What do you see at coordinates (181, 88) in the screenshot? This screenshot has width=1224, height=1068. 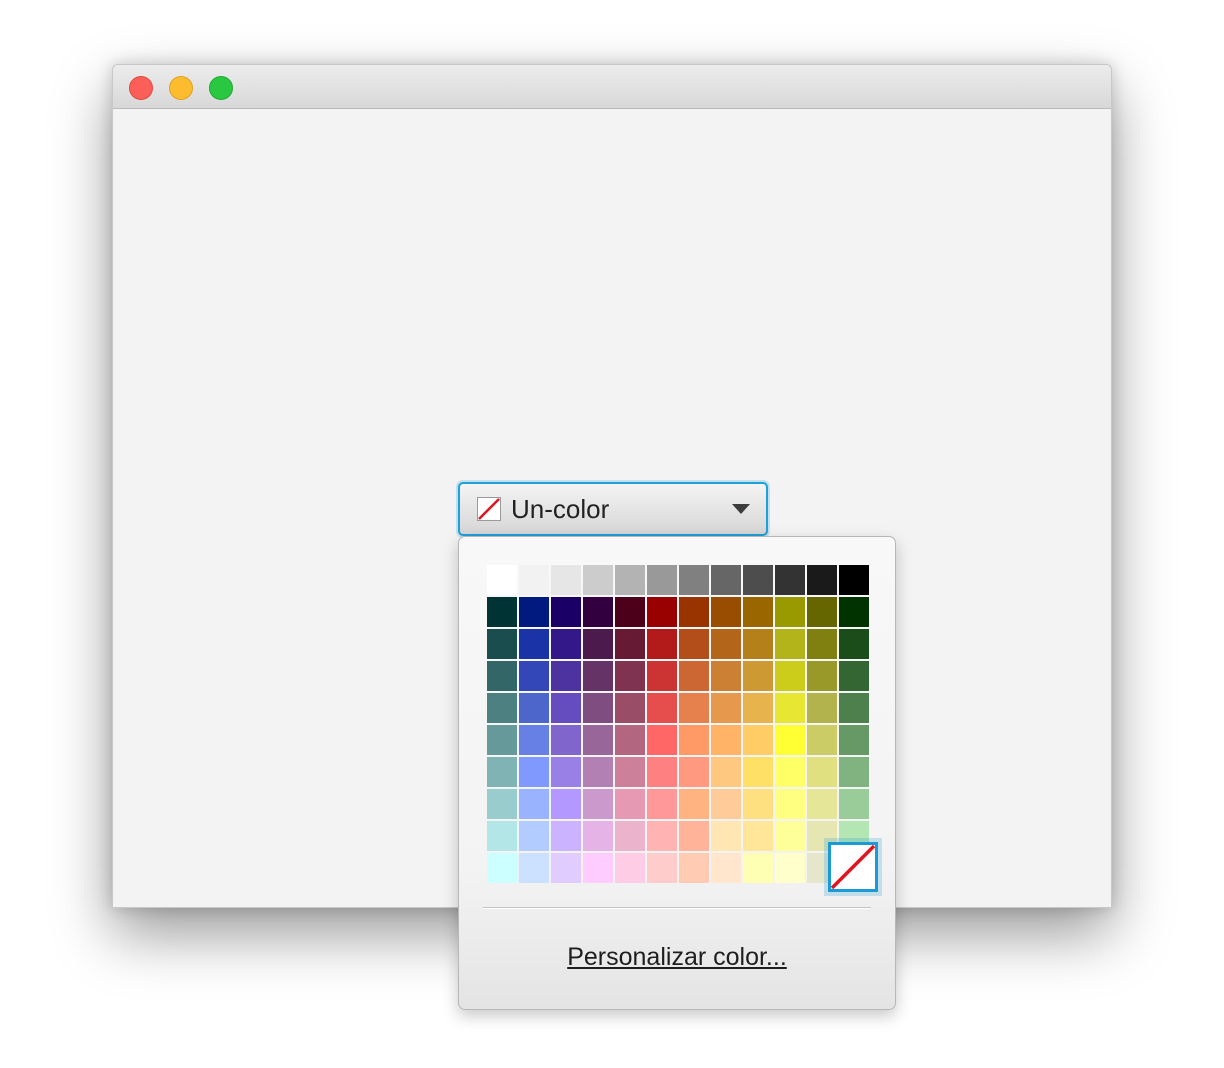 I see `minimize-window-button` at bounding box center [181, 88].